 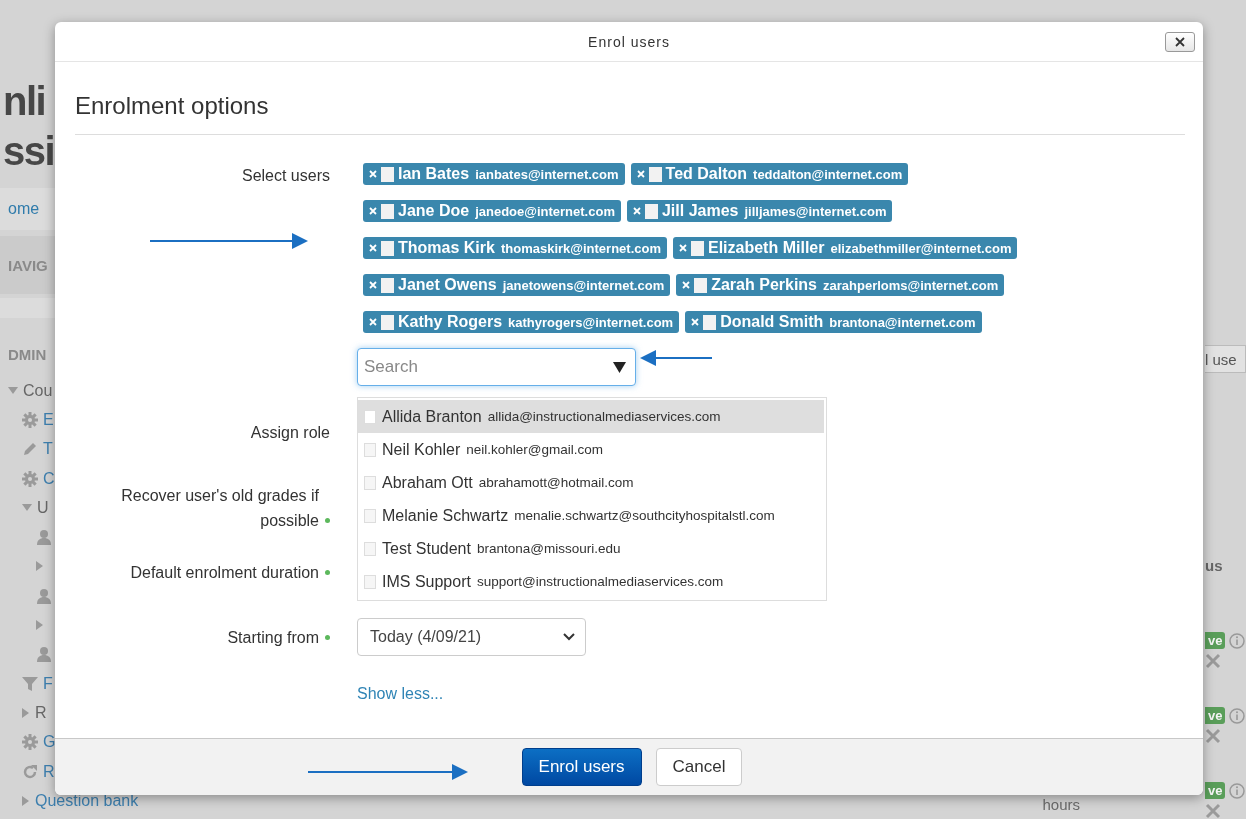 I want to click on field-label: Recover user's old grades if possible, so click(x=219, y=508).